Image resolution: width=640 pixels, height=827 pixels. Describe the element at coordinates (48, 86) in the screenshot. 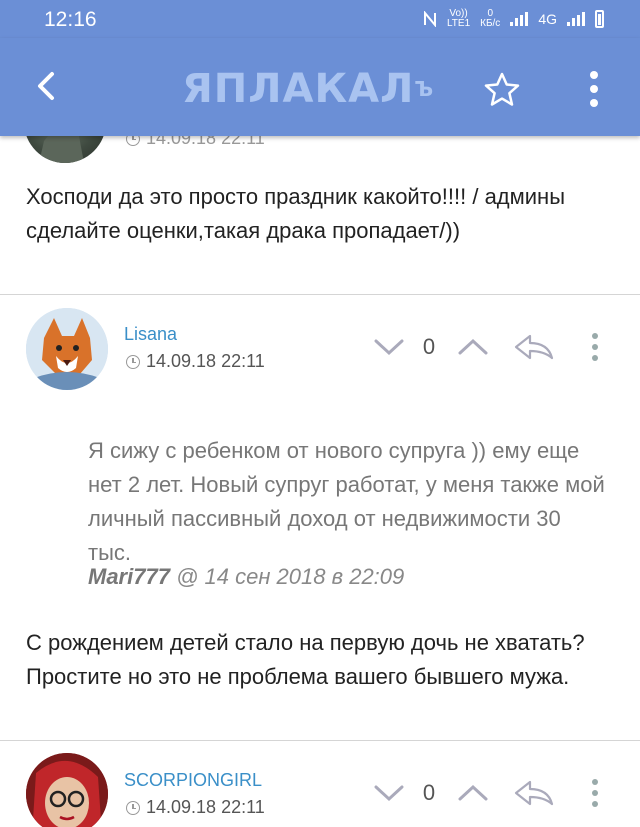

I see `back-arrow-icon` at that location.